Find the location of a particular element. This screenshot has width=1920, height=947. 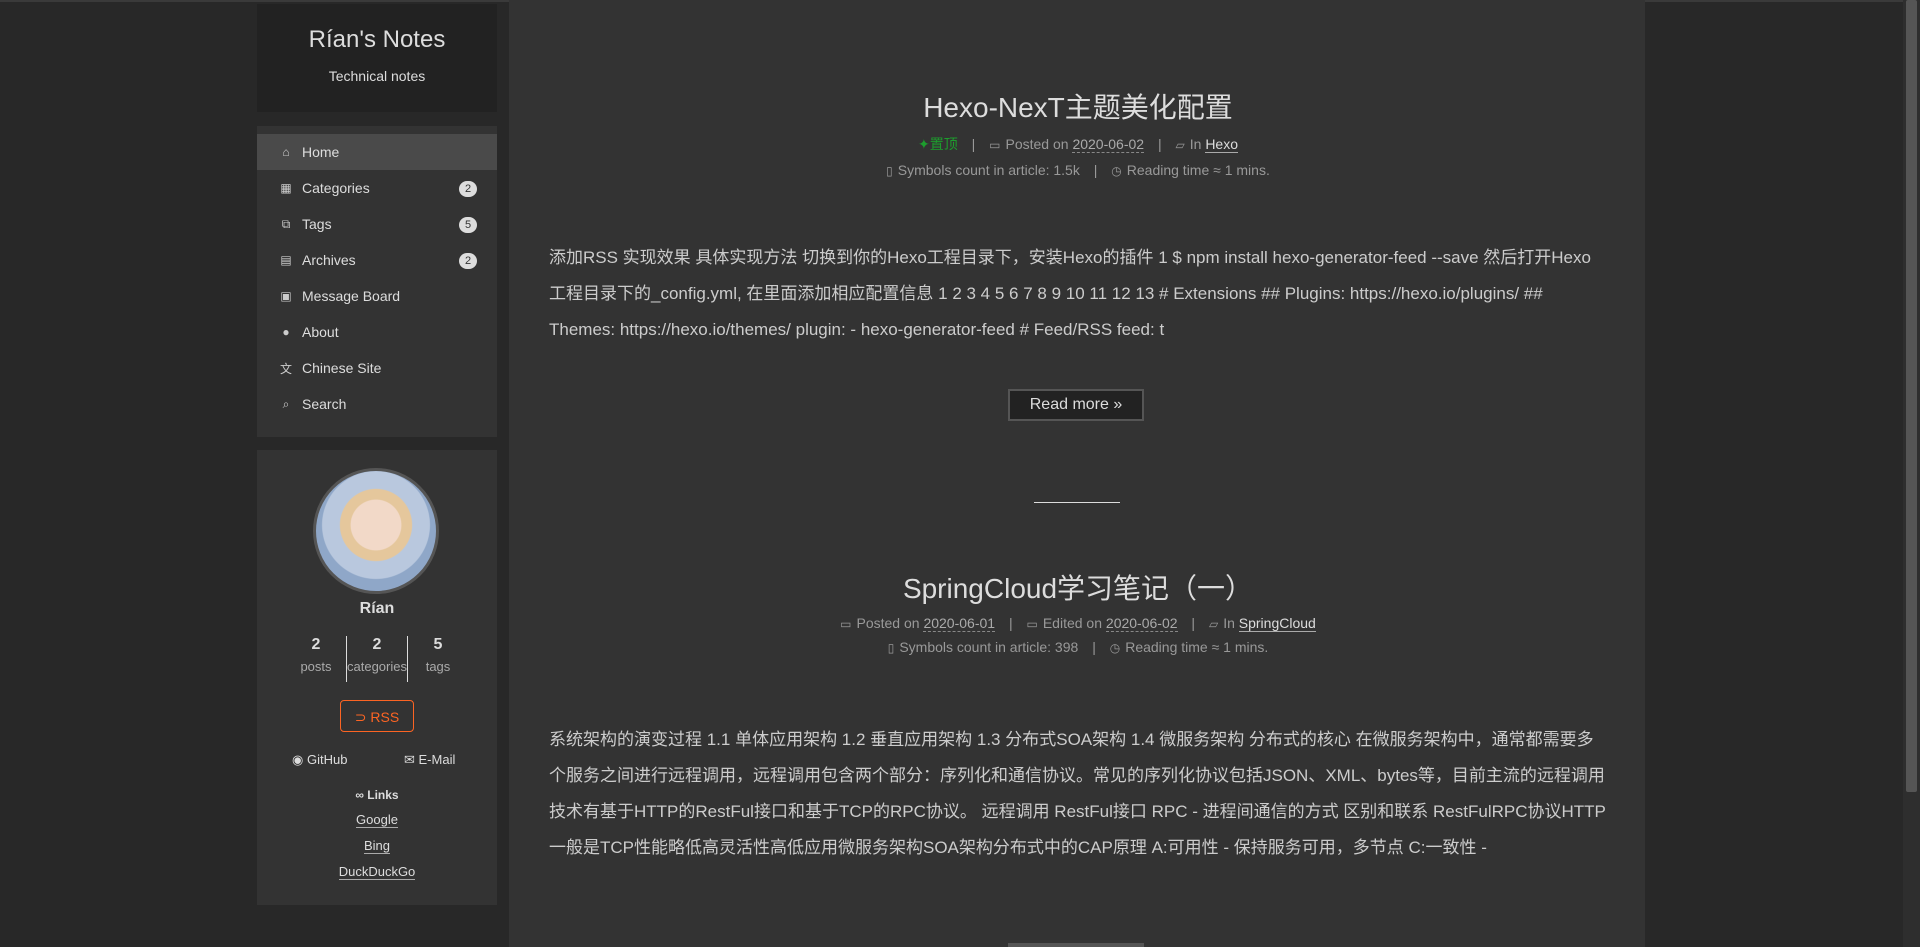

rss-label: RSS is located at coordinates (385, 717).